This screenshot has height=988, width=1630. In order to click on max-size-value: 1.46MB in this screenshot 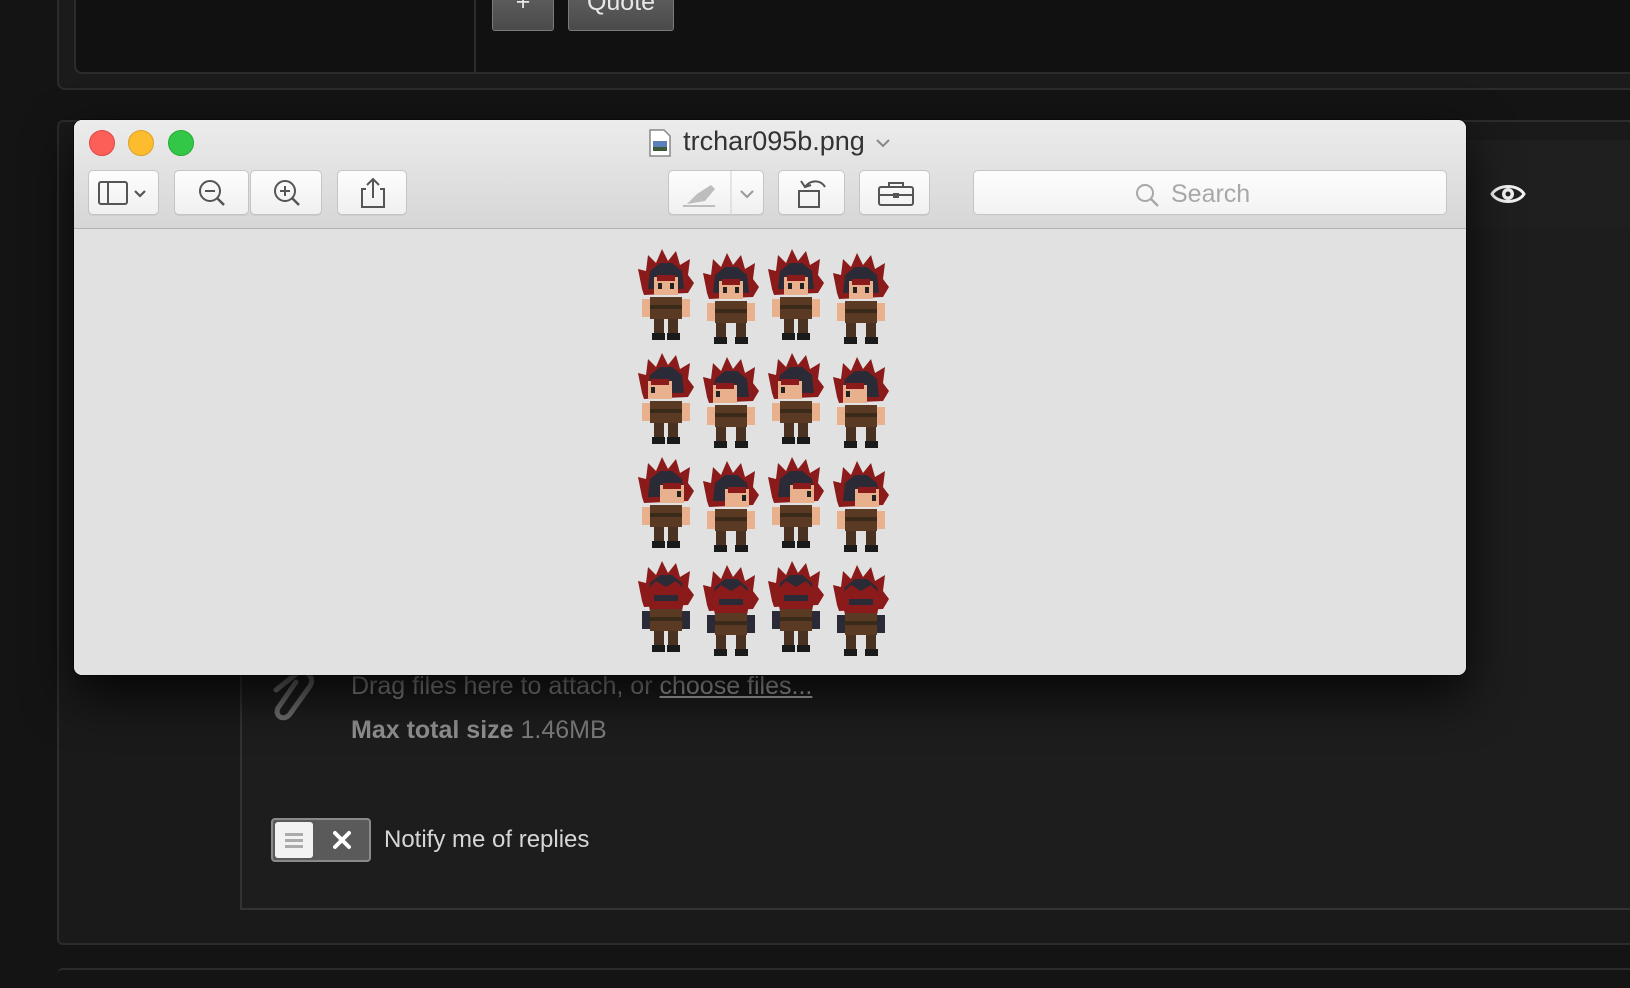, I will do `click(563, 730)`.